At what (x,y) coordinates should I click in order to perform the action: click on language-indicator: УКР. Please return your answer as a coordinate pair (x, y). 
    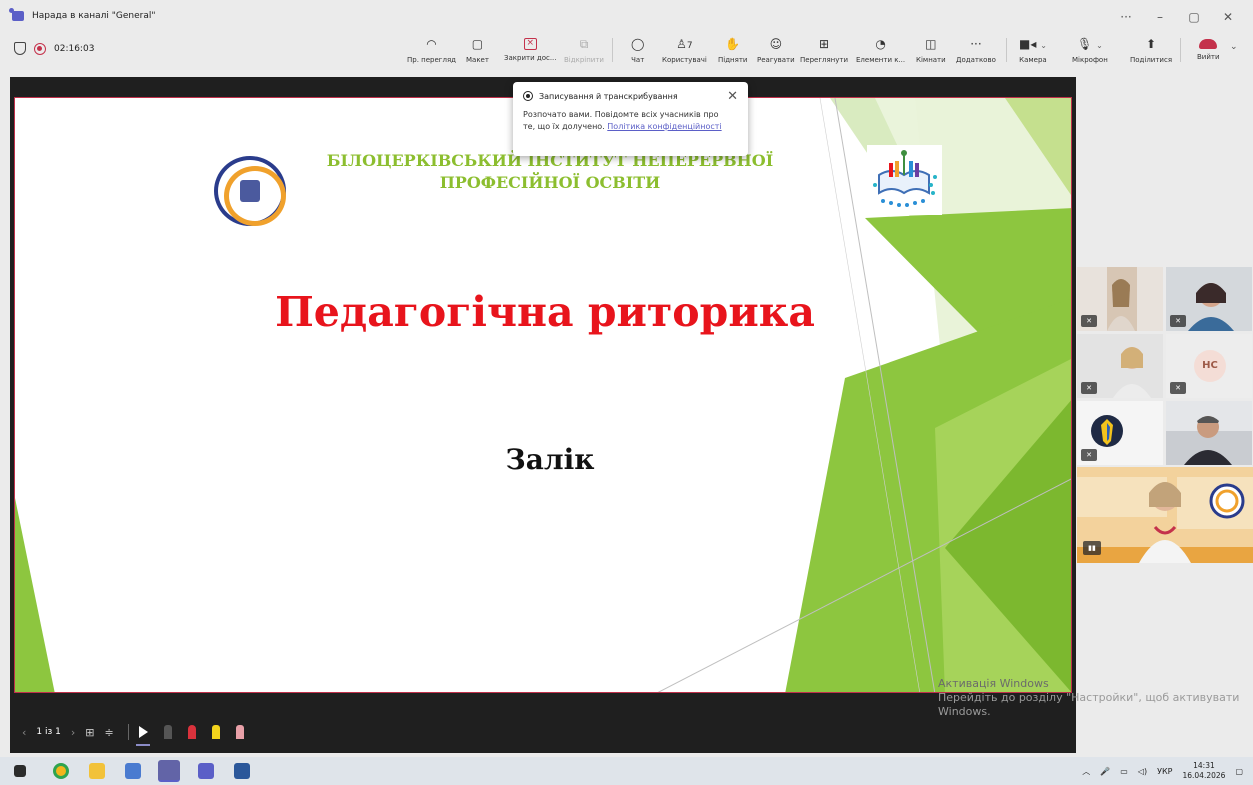
    Looking at the image, I should click on (1164, 771).